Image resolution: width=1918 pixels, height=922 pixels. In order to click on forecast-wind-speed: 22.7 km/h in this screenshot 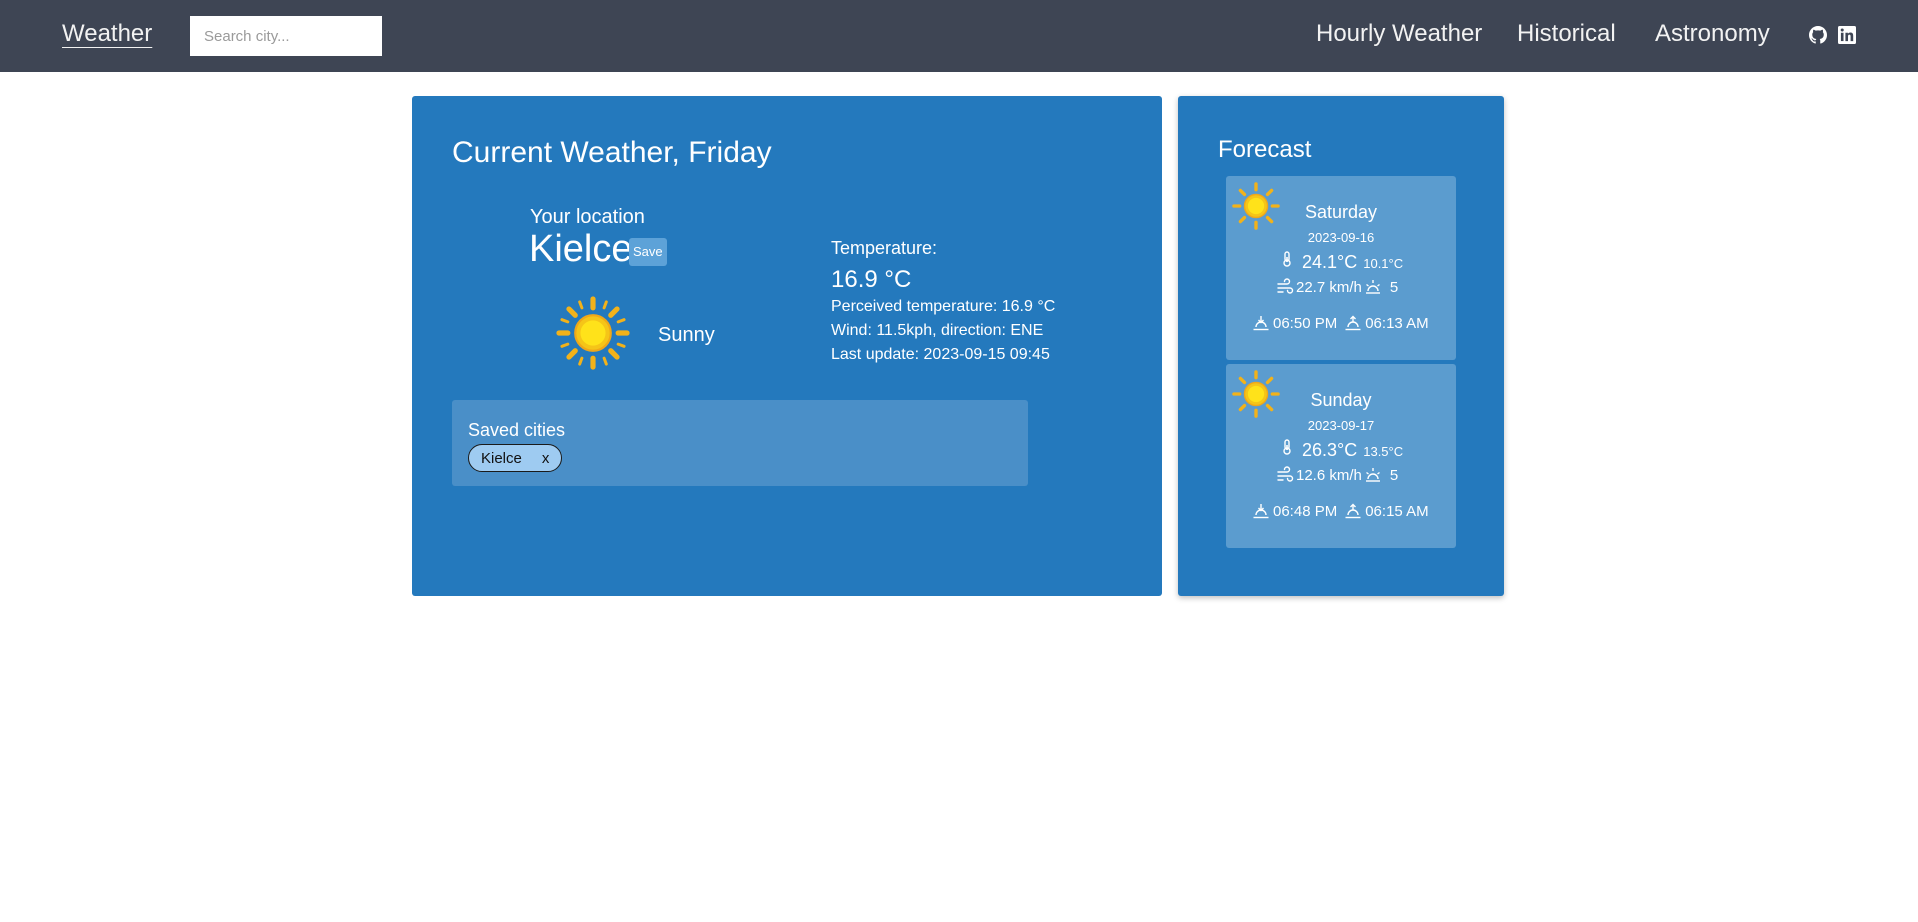, I will do `click(1329, 287)`.